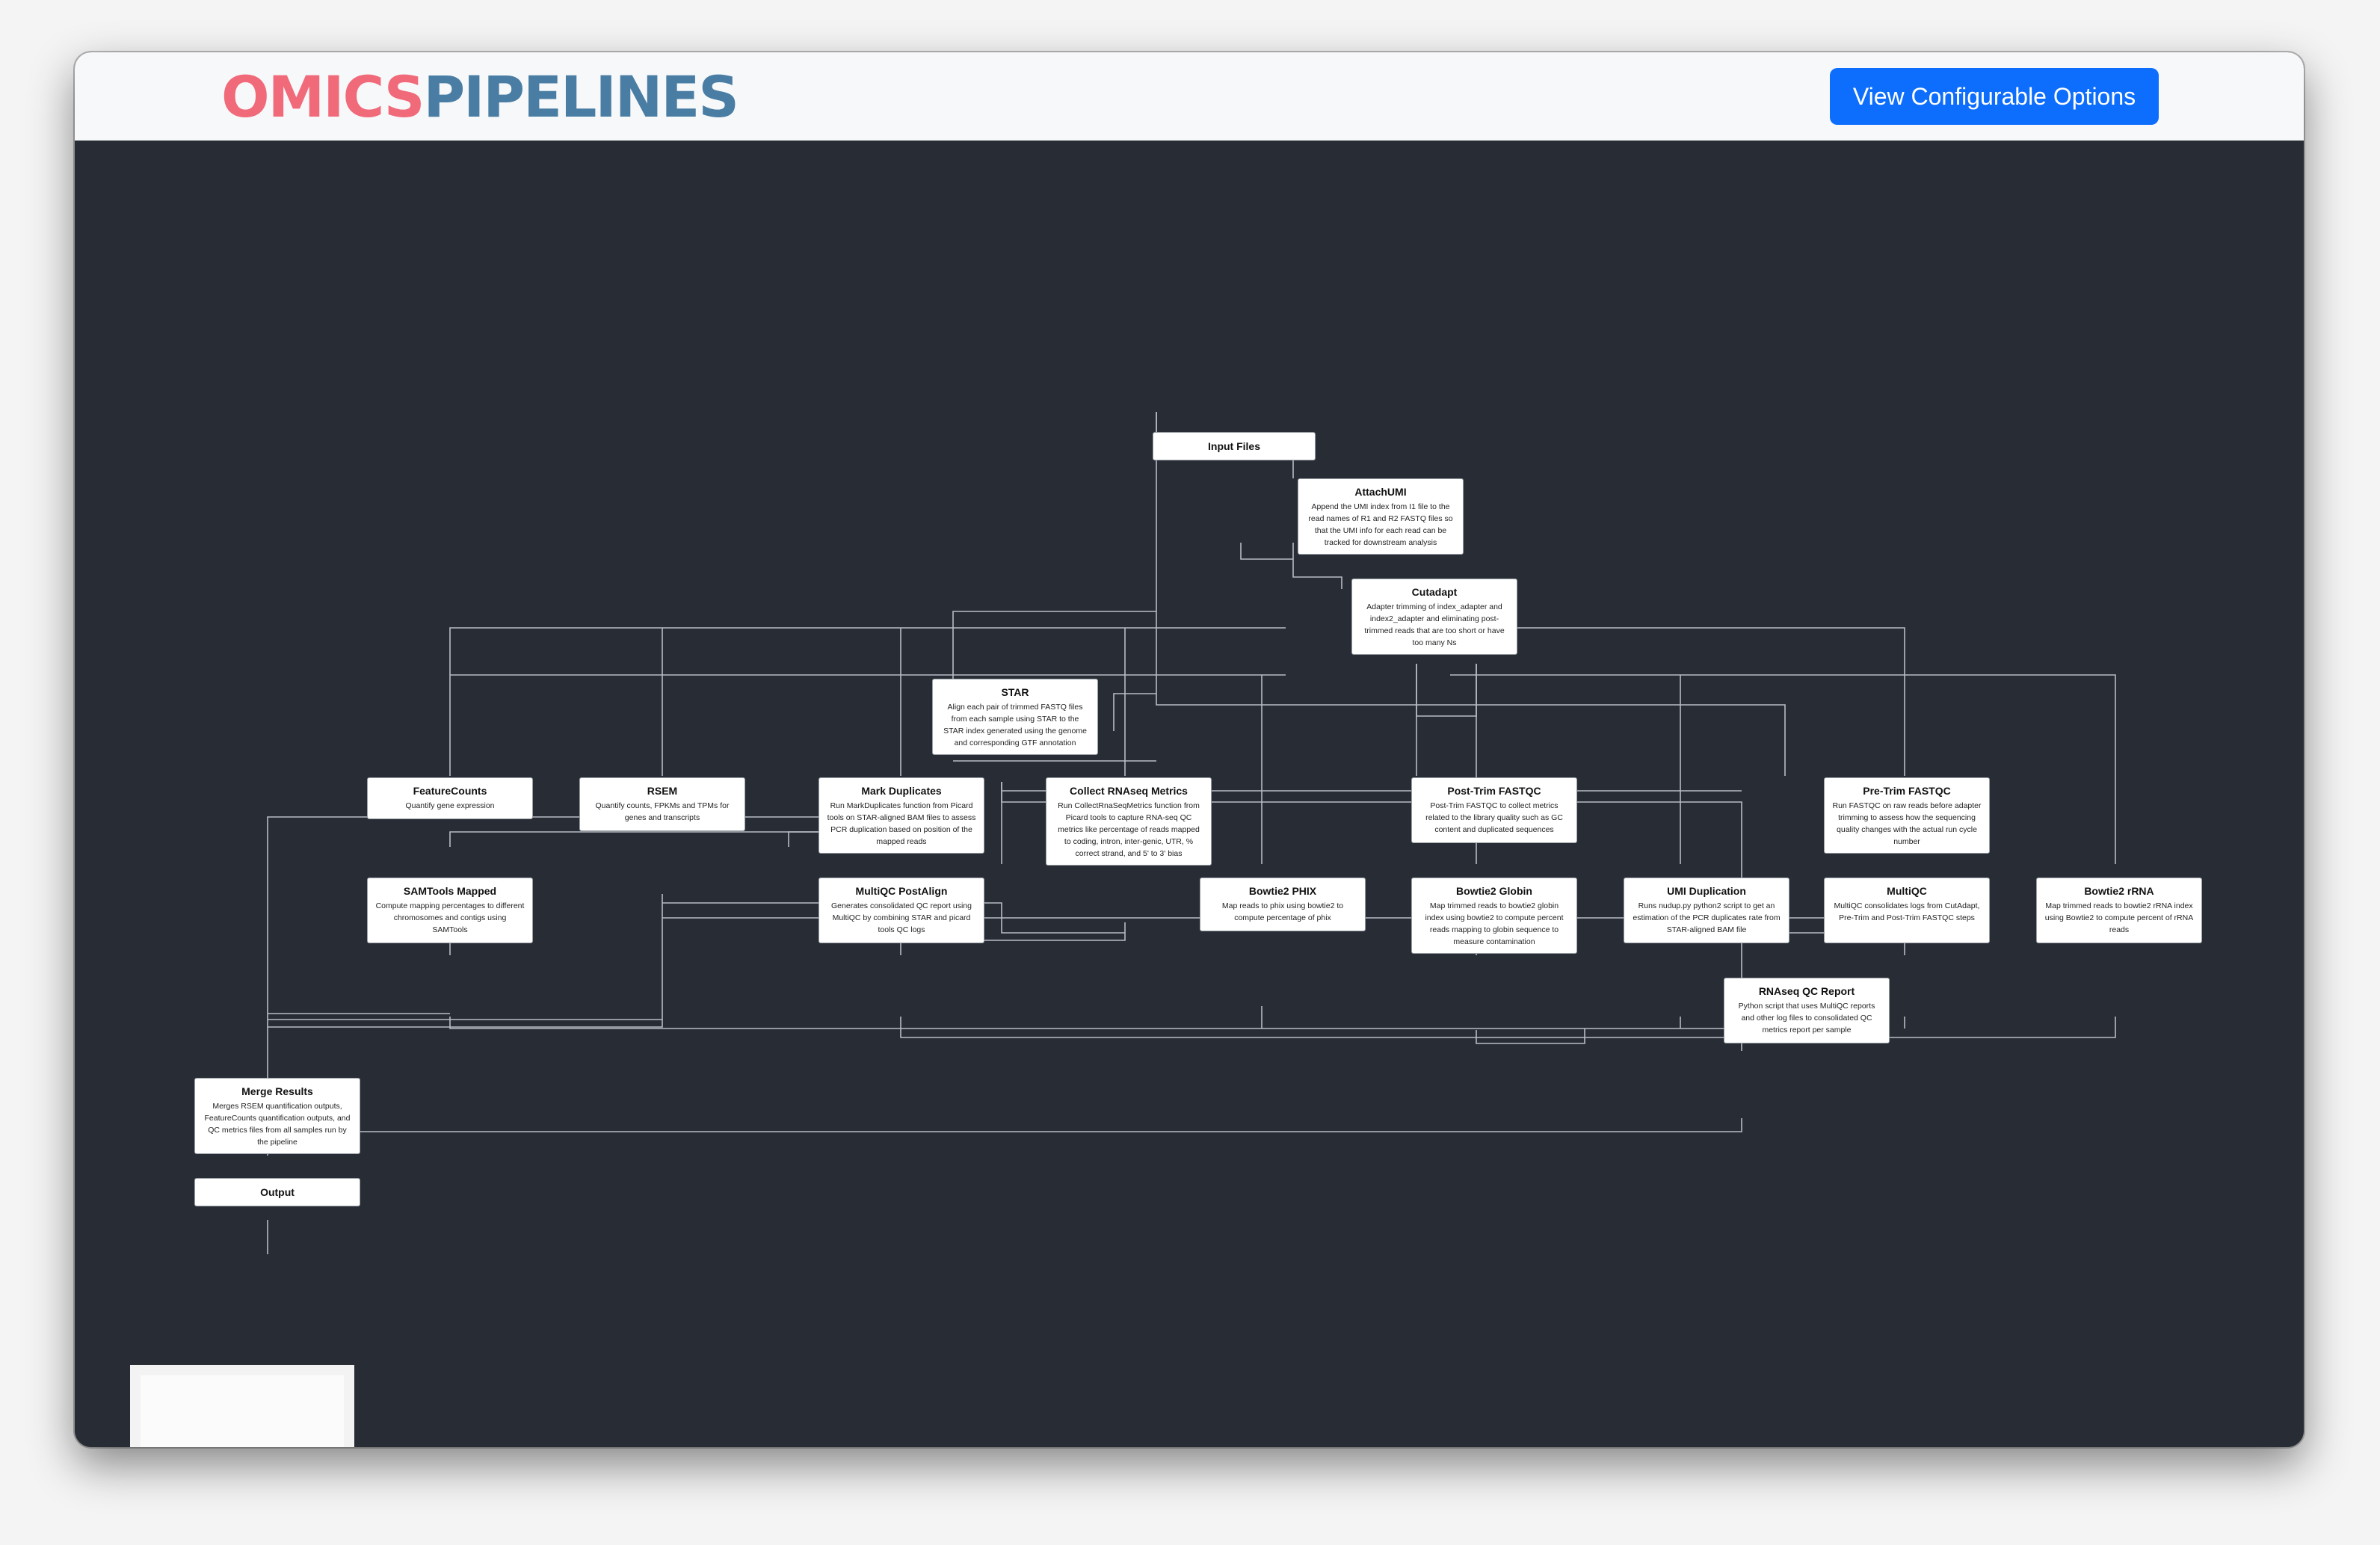 Image resolution: width=2380 pixels, height=1545 pixels. I want to click on node-input-files: Input Files, so click(1234, 446).